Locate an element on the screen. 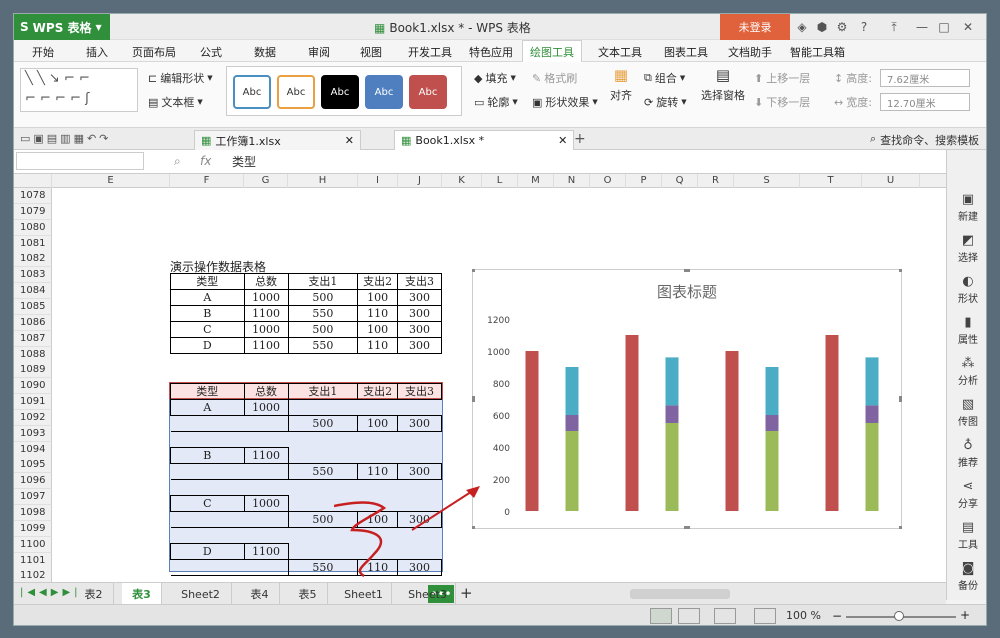 The width and height of the screenshot is (1000, 638). sidebar-item-backup: ◙ 备份 is located at coordinates (968, 576).